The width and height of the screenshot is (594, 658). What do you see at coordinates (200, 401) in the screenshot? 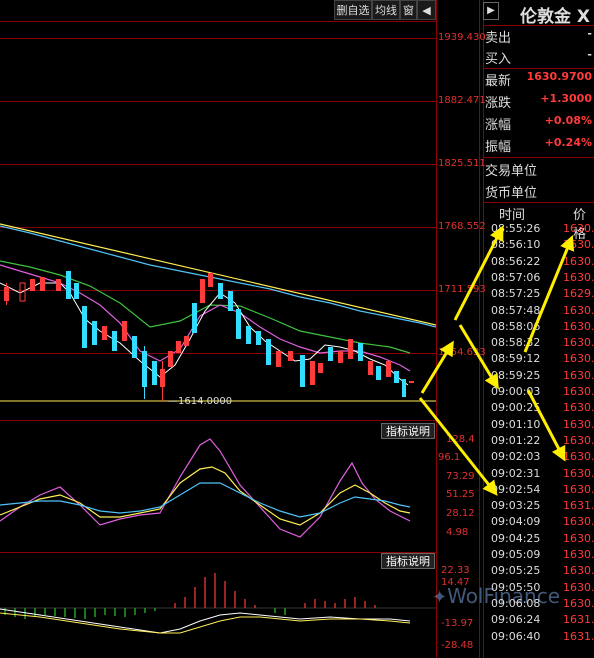
I see `low-price-marker: —1614.0000` at bounding box center [200, 401].